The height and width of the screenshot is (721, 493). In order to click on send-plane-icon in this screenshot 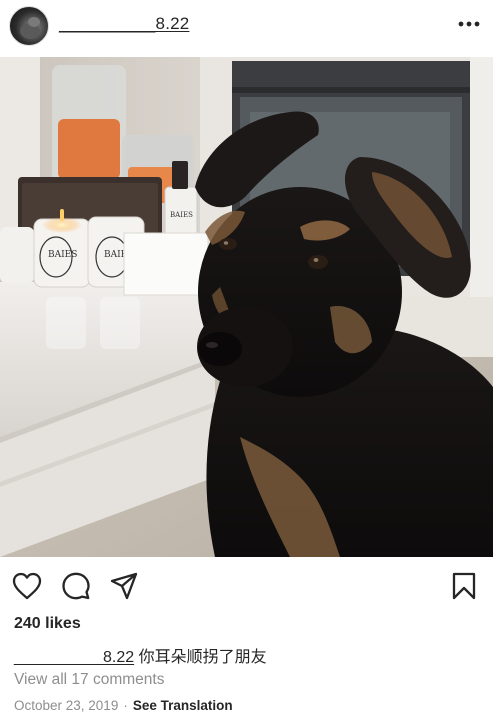, I will do `click(124, 586)`.